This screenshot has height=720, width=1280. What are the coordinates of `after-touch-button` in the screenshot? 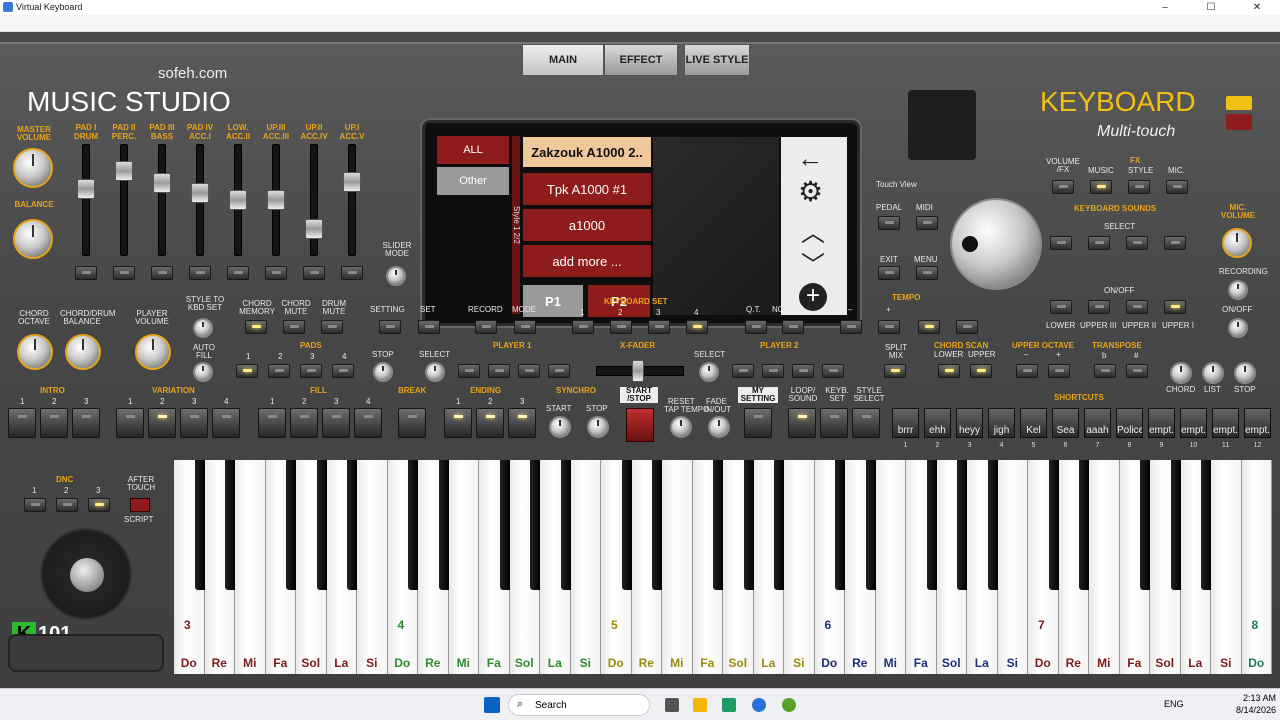 It's located at (140, 505).